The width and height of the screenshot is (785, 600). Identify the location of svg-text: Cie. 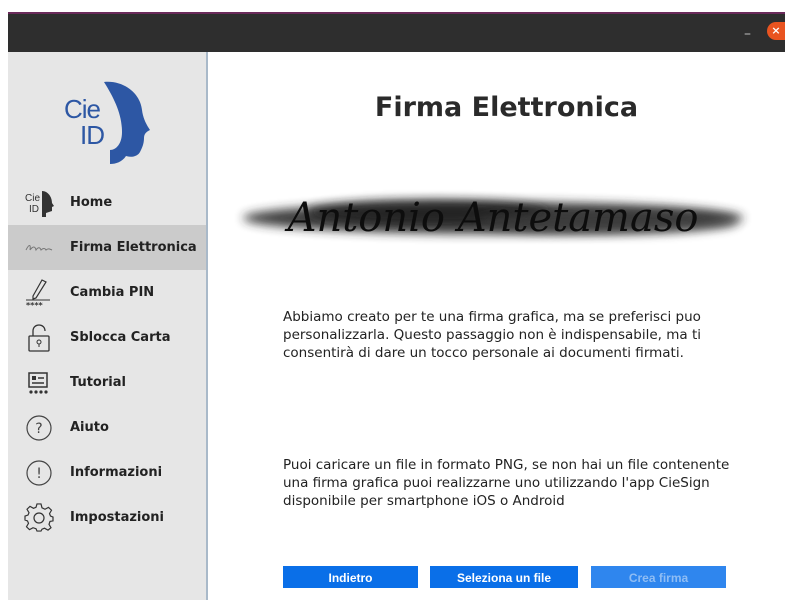
(32, 198).